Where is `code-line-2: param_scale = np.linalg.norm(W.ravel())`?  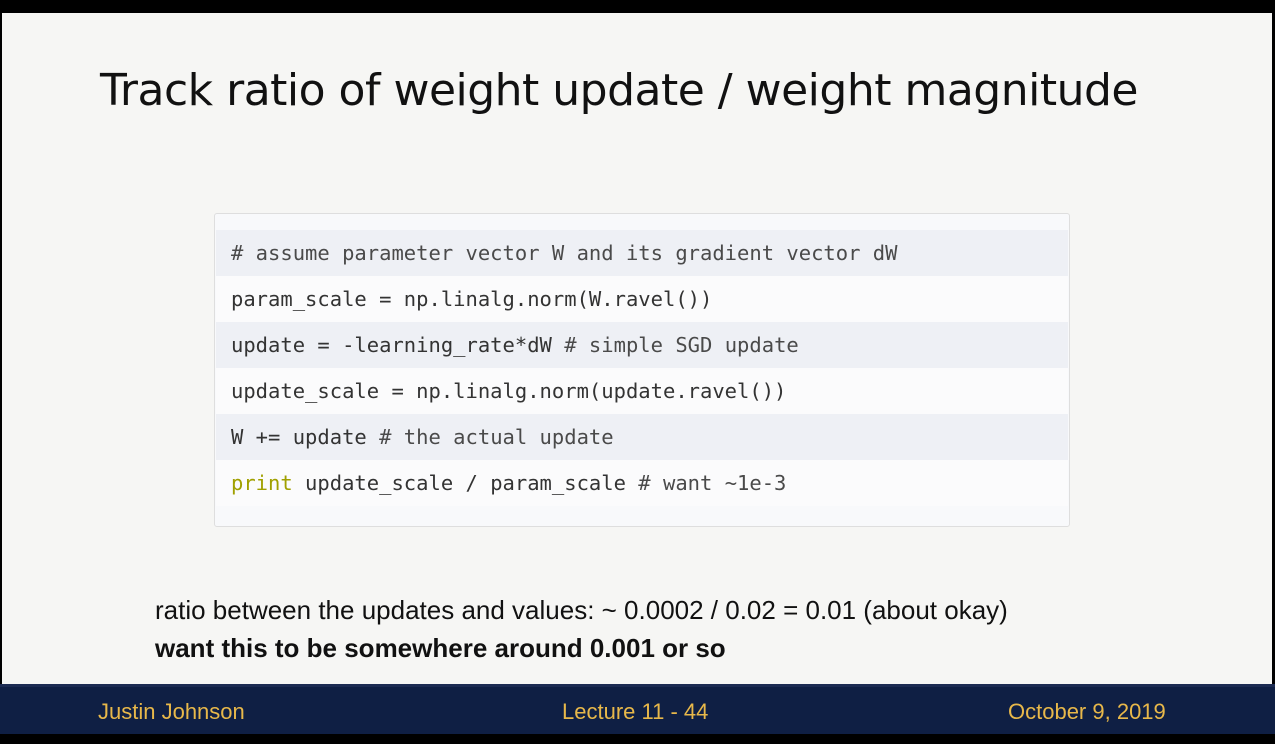 code-line-2: param_scale = np.linalg.norm(W.ravel()) is located at coordinates (642, 299).